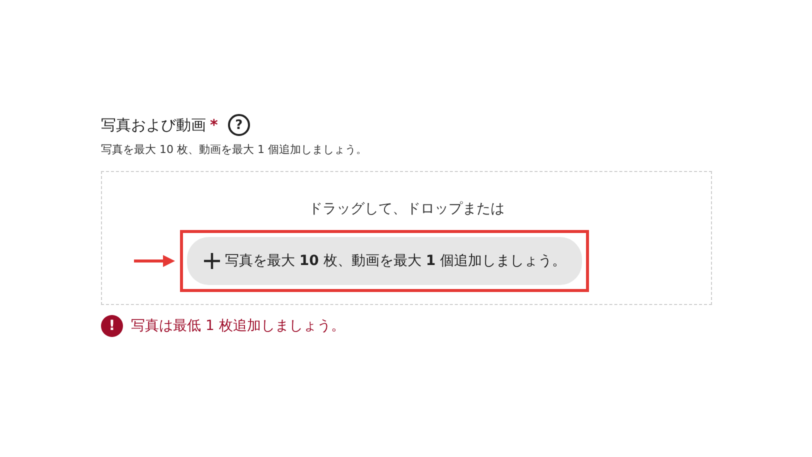 The height and width of the screenshot is (457, 812). I want to click on plus-icon, so click(211, 261).